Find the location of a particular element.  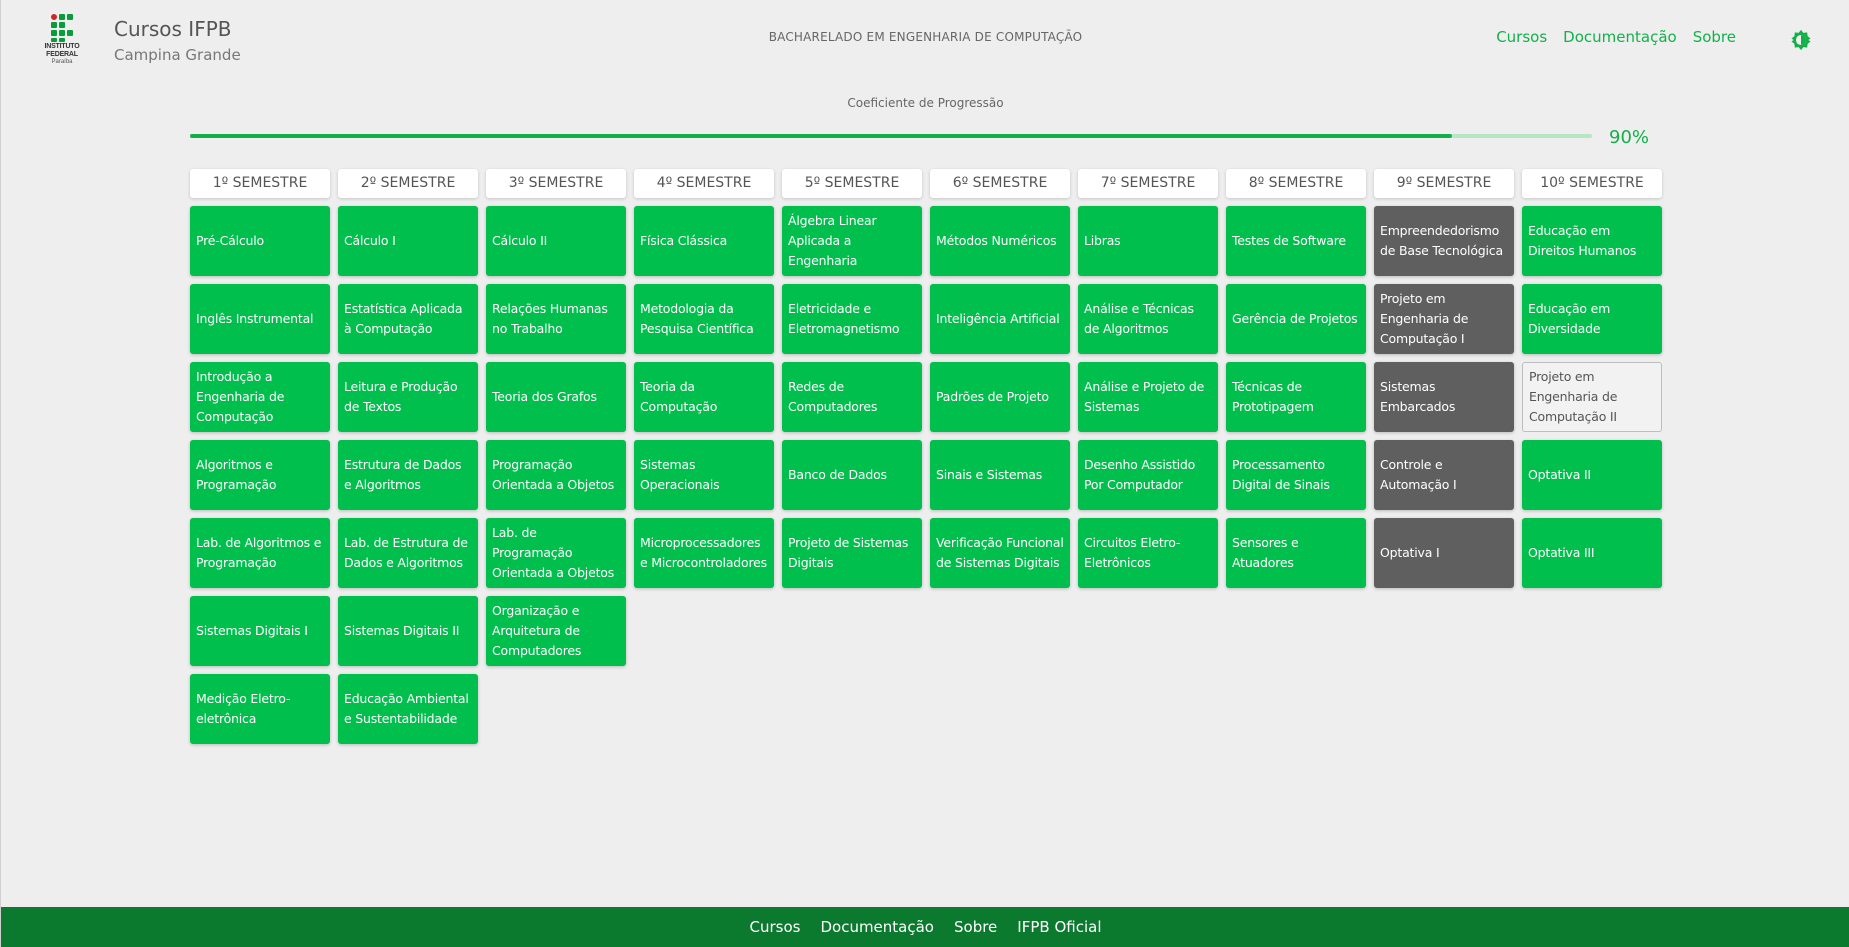

theme-toggle-icon is located at coordinates (1801, 40).